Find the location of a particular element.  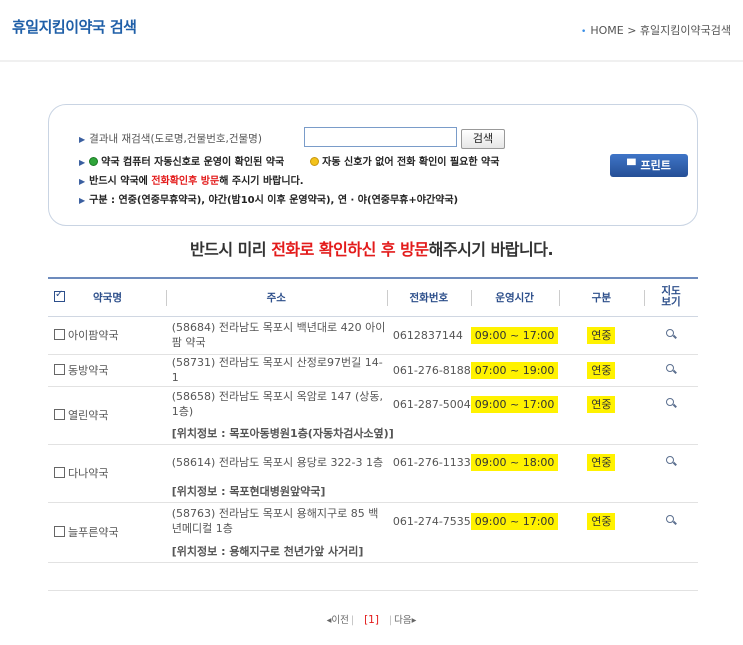

header-hours-cell: 운영시간 is located at coordinates (514, 297).